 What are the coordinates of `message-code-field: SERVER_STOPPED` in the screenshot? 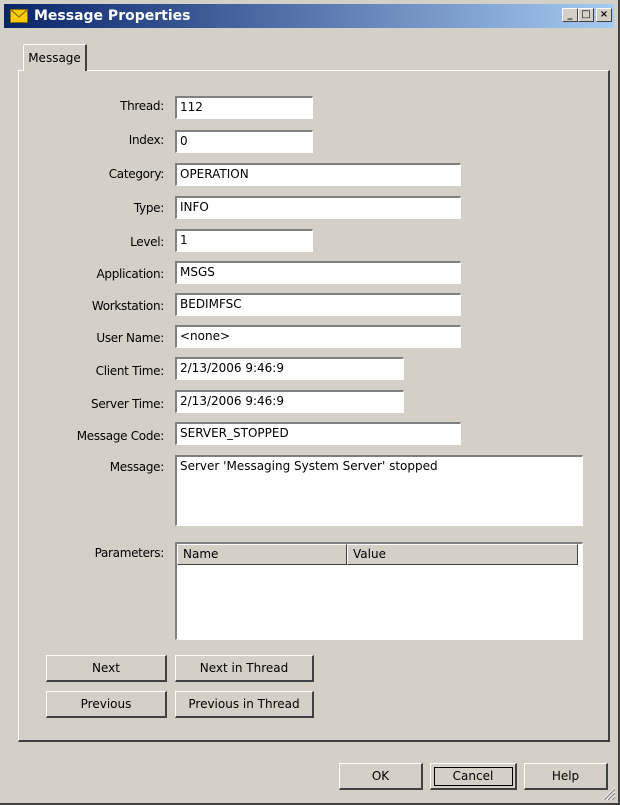 It's located at (318, 433).